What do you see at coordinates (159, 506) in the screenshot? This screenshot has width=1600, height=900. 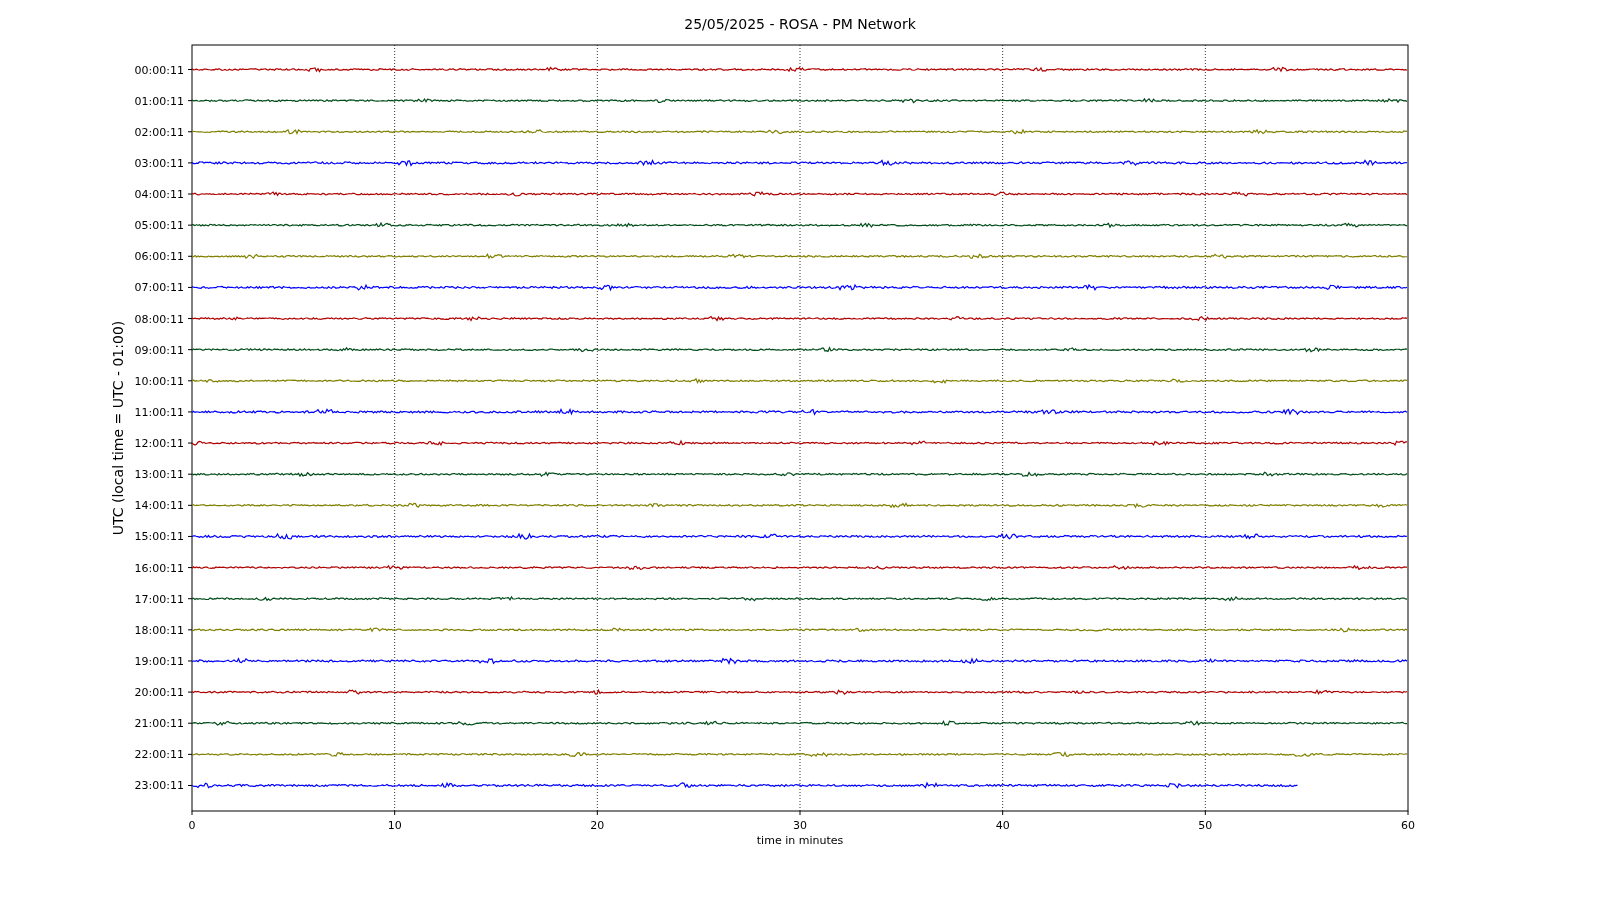 I see `y-tick-label: 14:00:11` at bounding box center [159, 506].